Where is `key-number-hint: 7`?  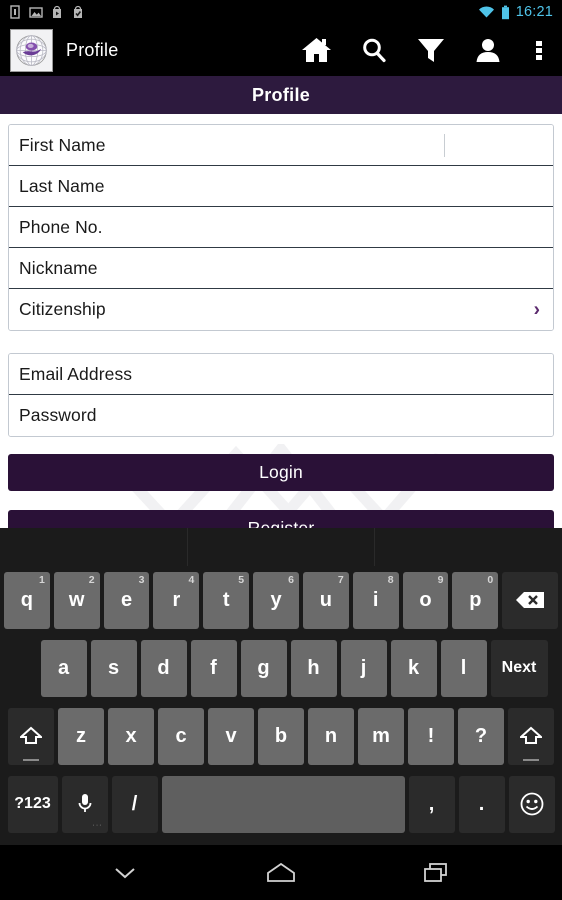 key-number-hint: 7 is located at coordinates (340, 579).